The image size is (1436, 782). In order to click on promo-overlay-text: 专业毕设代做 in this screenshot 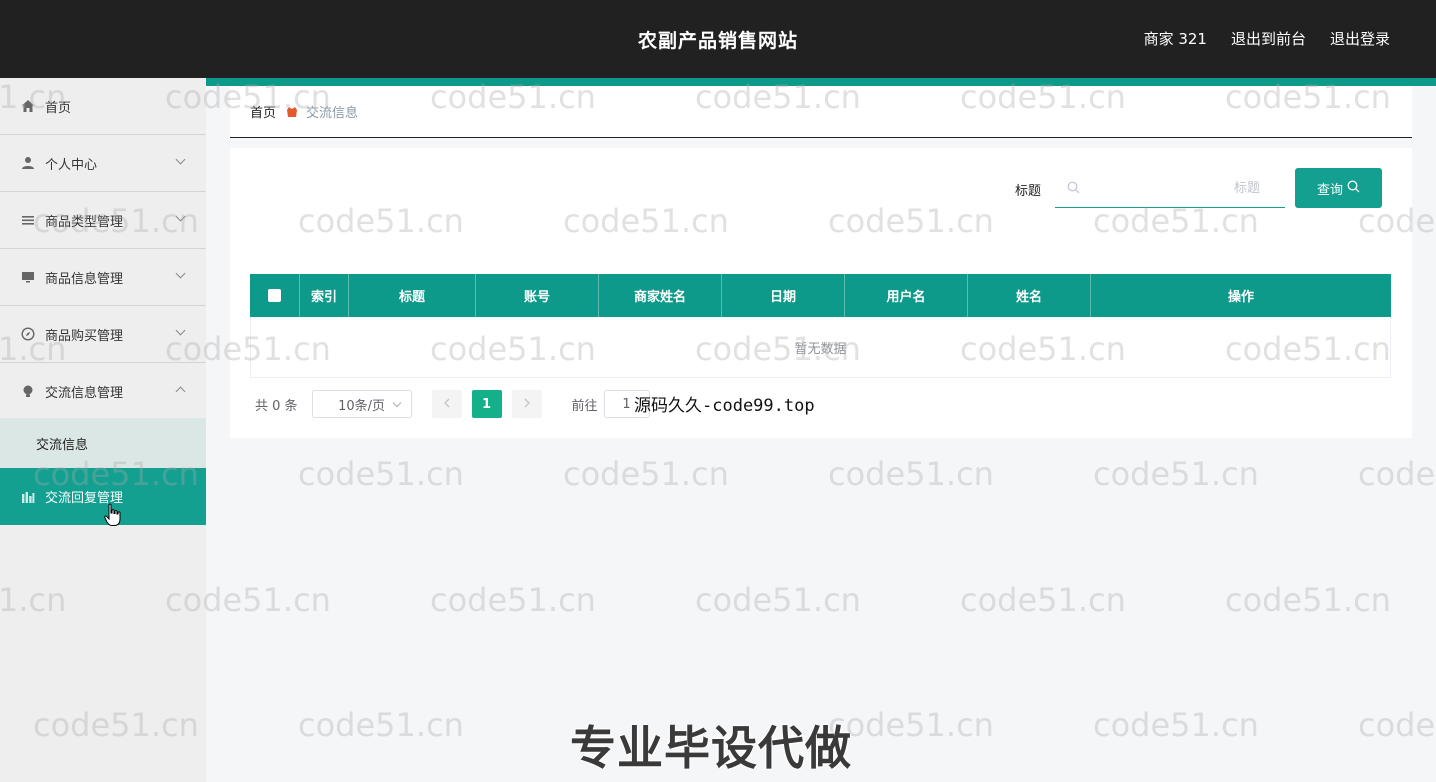, I will do `click(711, 748)`.